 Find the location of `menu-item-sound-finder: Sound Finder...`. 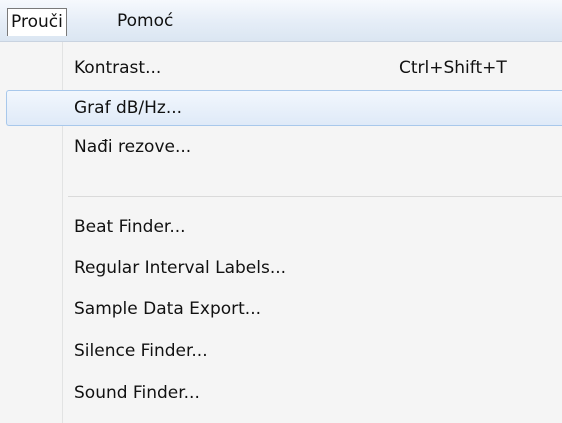

menu-item-sound-finder: Sound Finder... is located at coordinates (284, 394).